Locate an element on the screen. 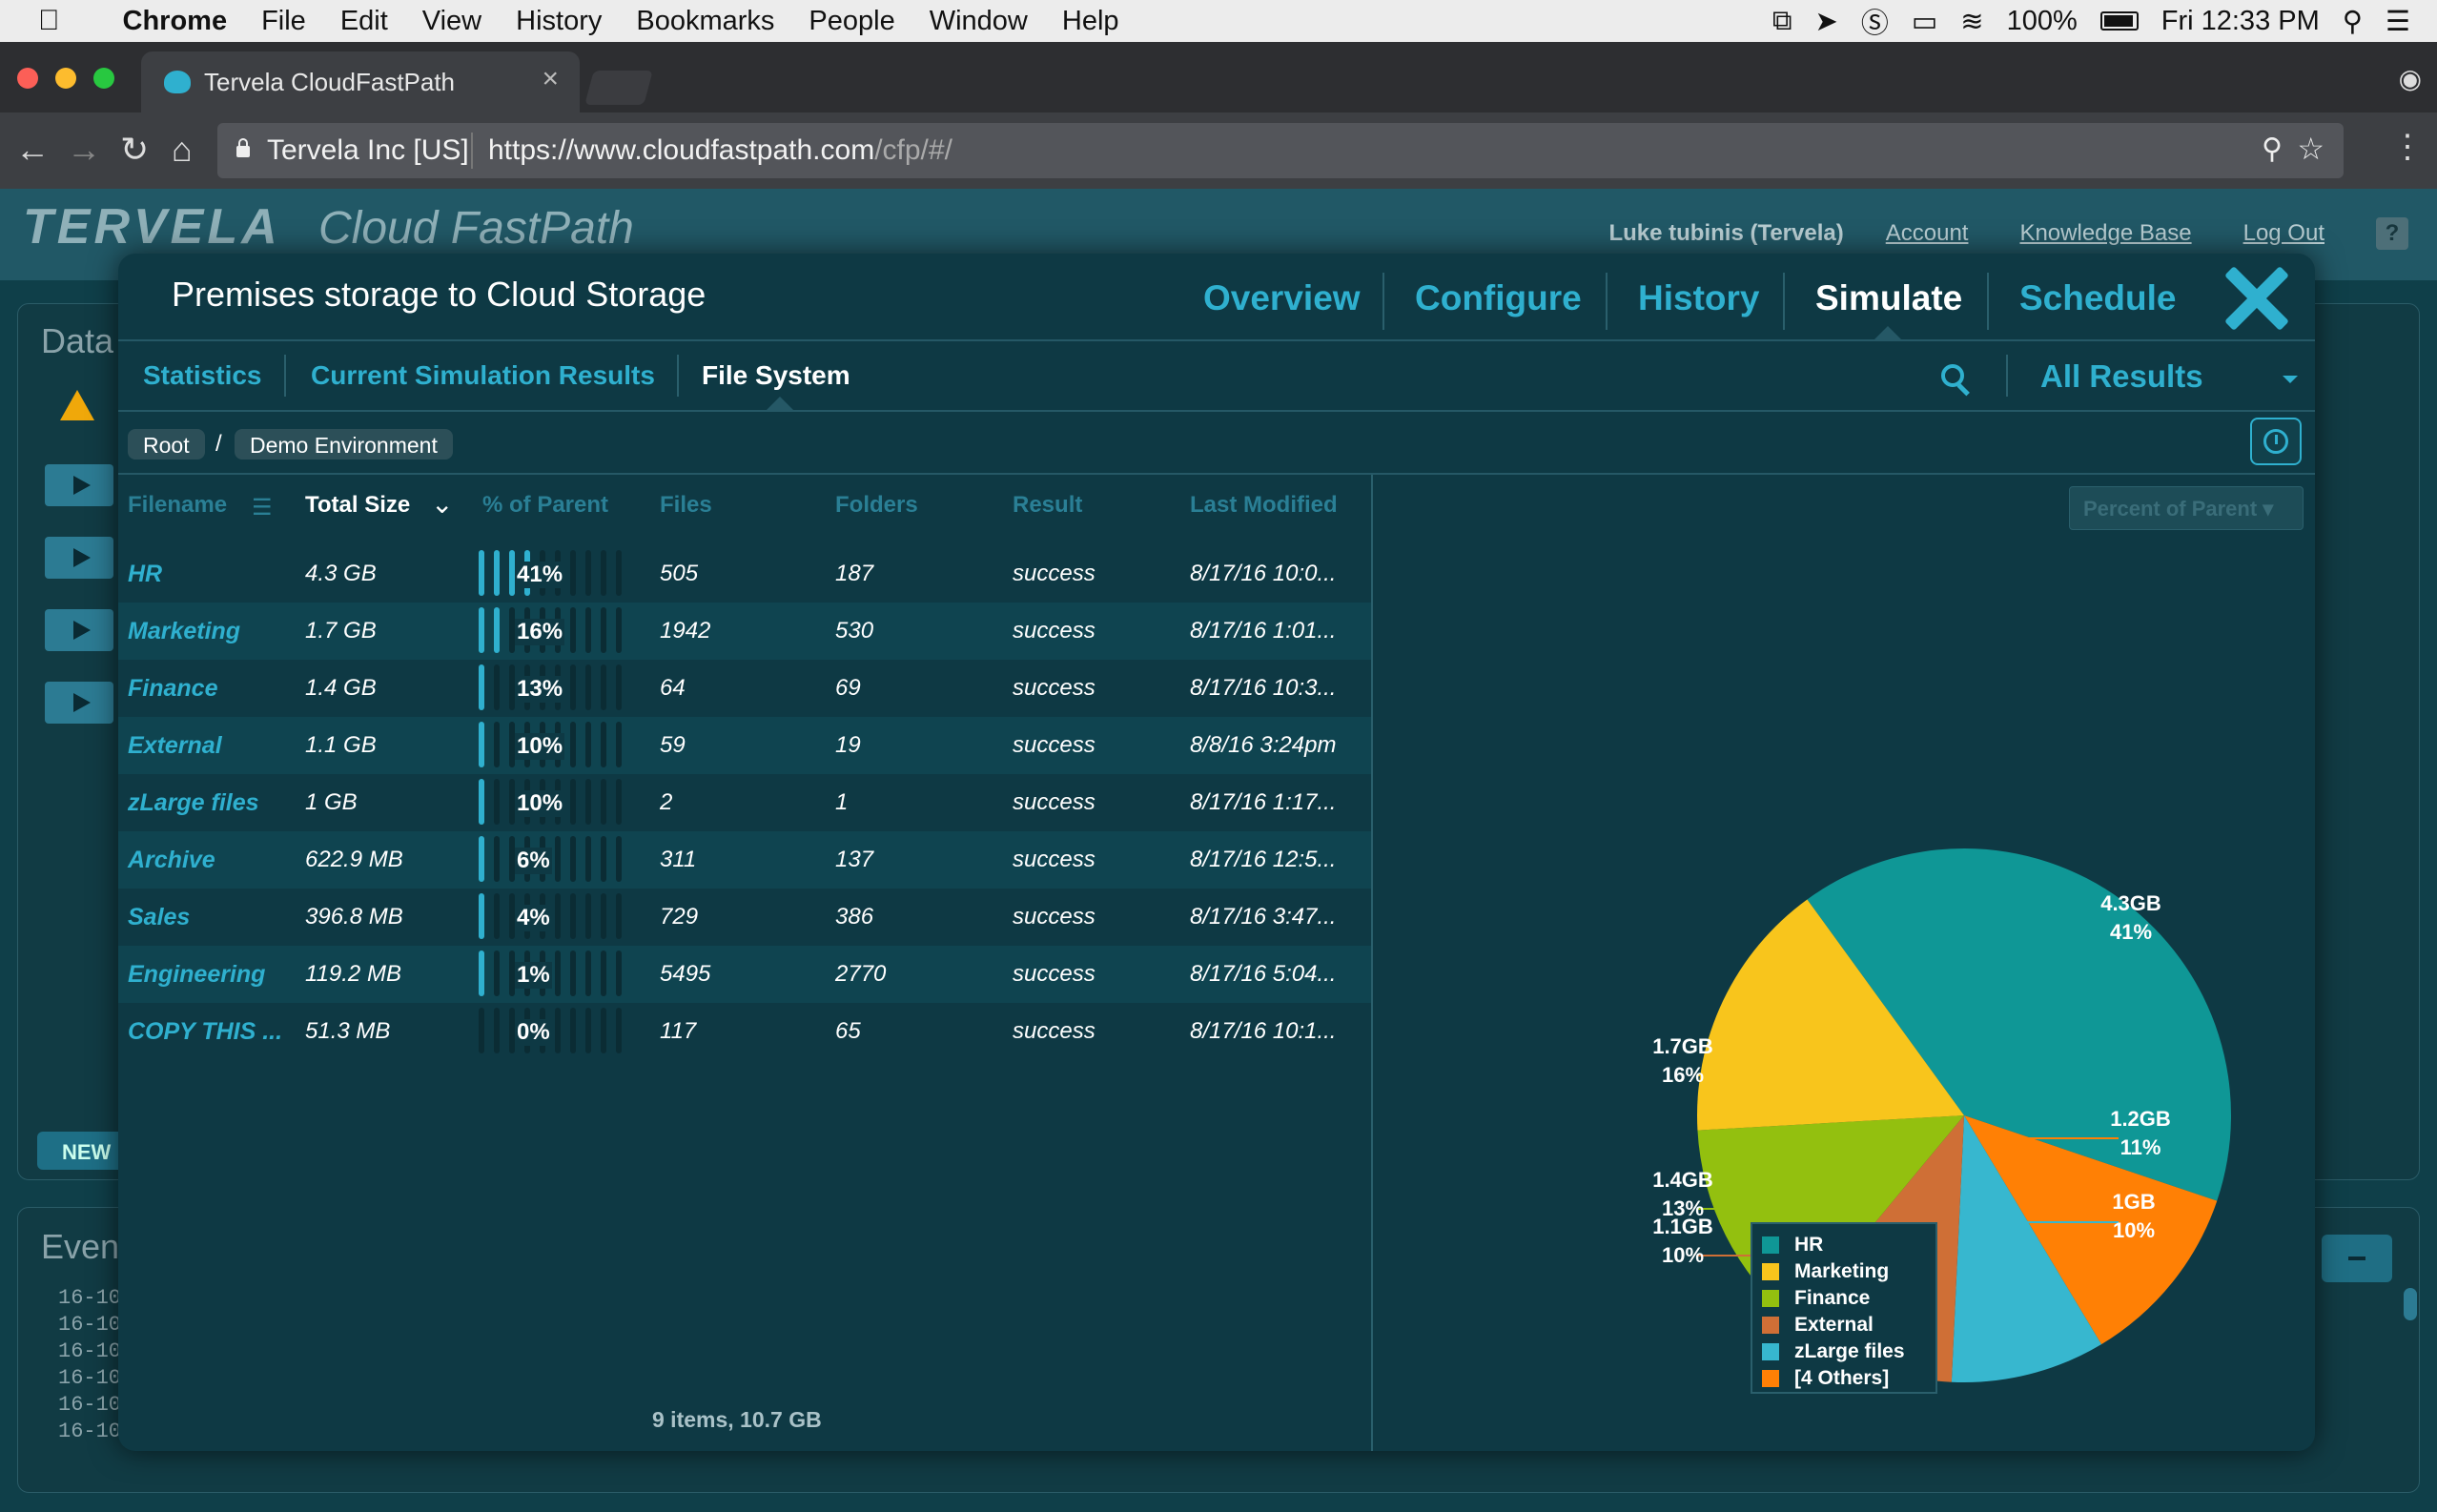 Image resolution: width=2437 pixels, height=1512 pixels. tab-close-icon: × is located at coordinates (550, 79).